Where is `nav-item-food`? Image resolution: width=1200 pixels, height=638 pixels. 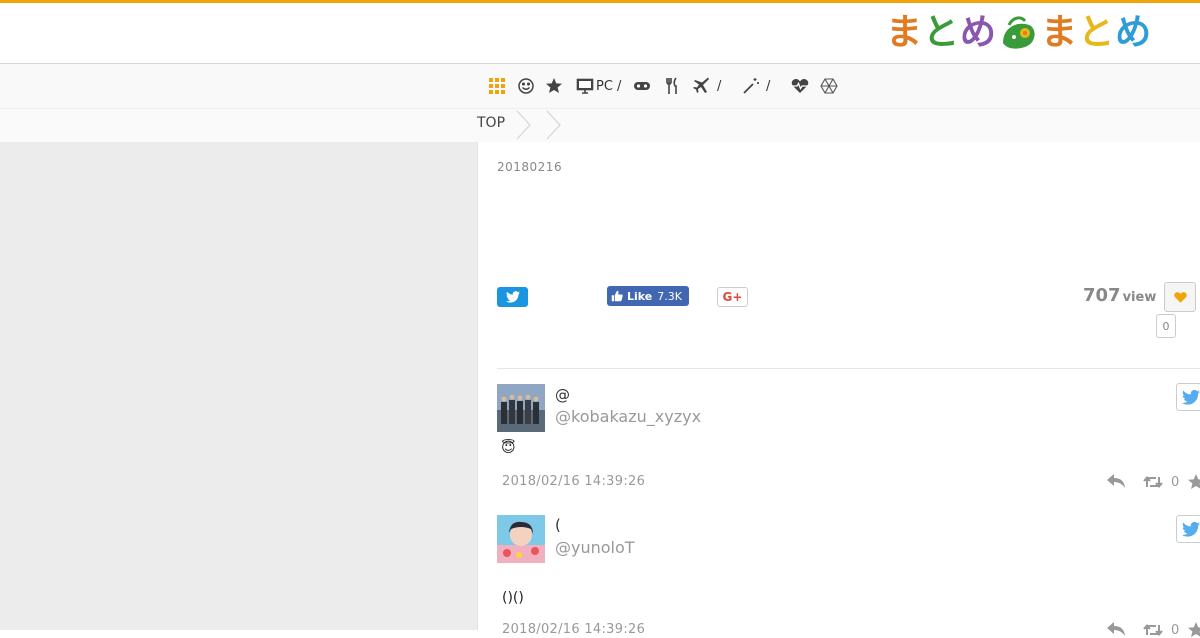 nav-item-food is located at coordinates (672, 86).